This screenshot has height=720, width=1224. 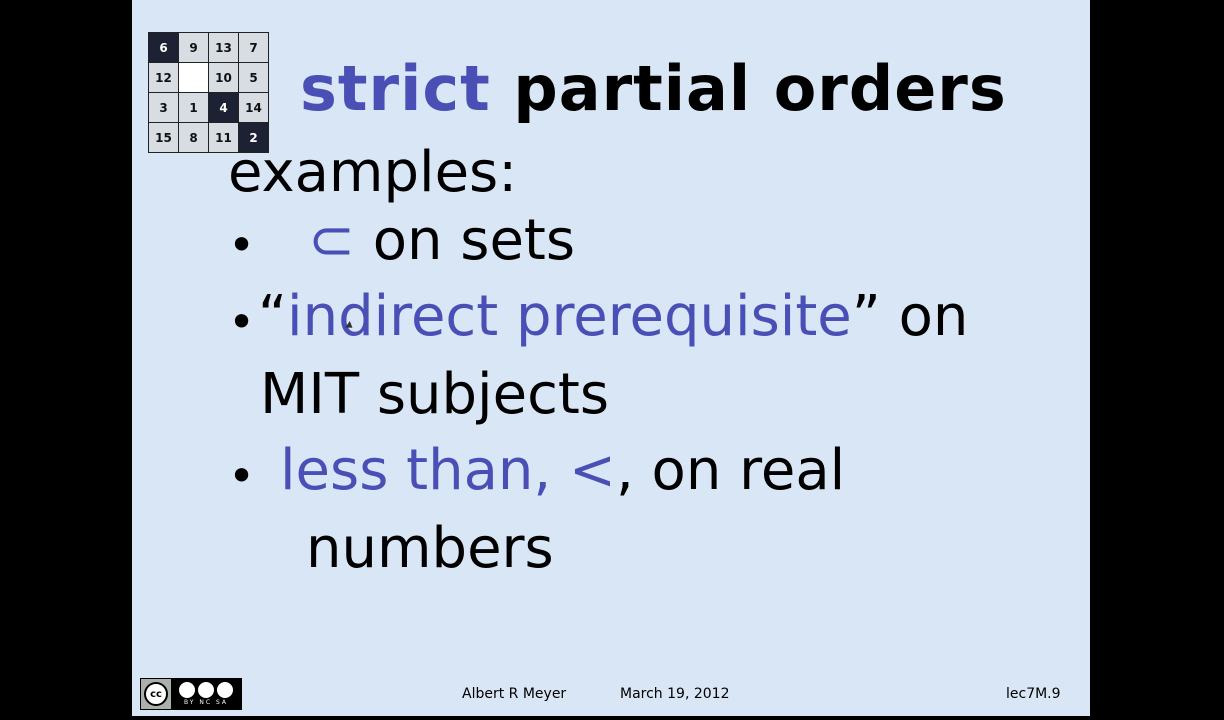 I want to click on slide-title: strict partial orders, so click(x=653, y=88).